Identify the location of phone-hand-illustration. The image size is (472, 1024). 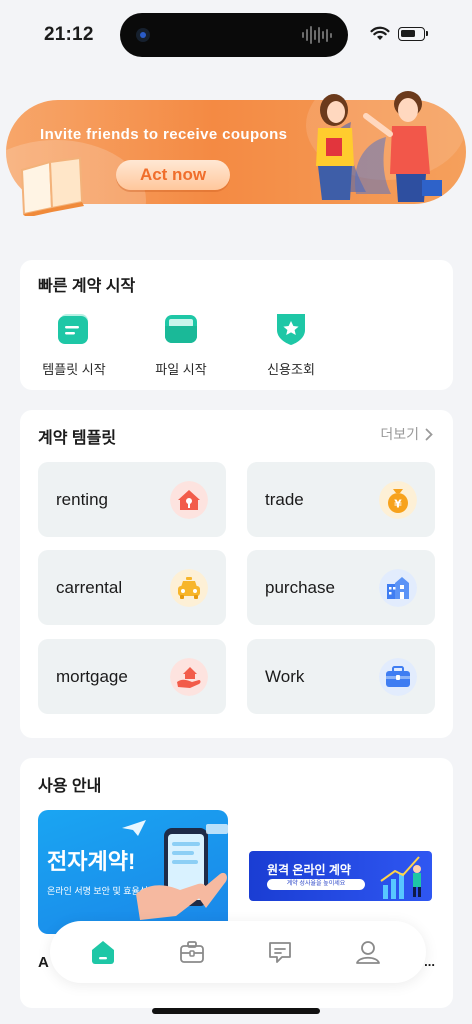
(182, 872).